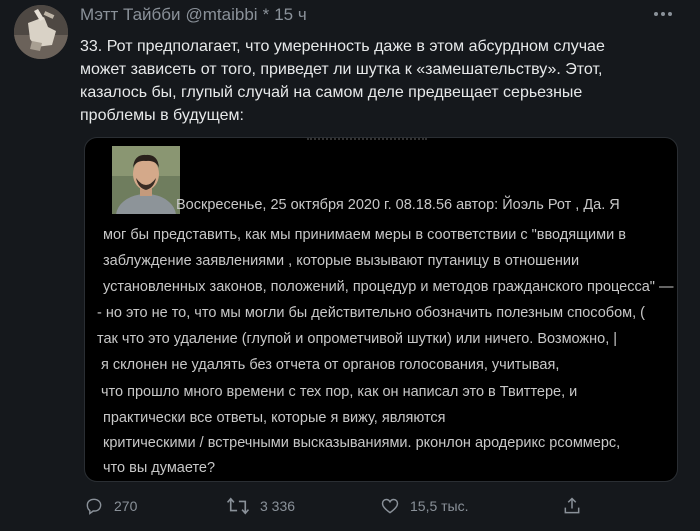 The width and height of the screenshot is (700, 531). What do you see at coordinates (162, 115) in the screenshot?
I see `tweet-body-line: проблемы в будущем:` at bounding box center [162, 115].